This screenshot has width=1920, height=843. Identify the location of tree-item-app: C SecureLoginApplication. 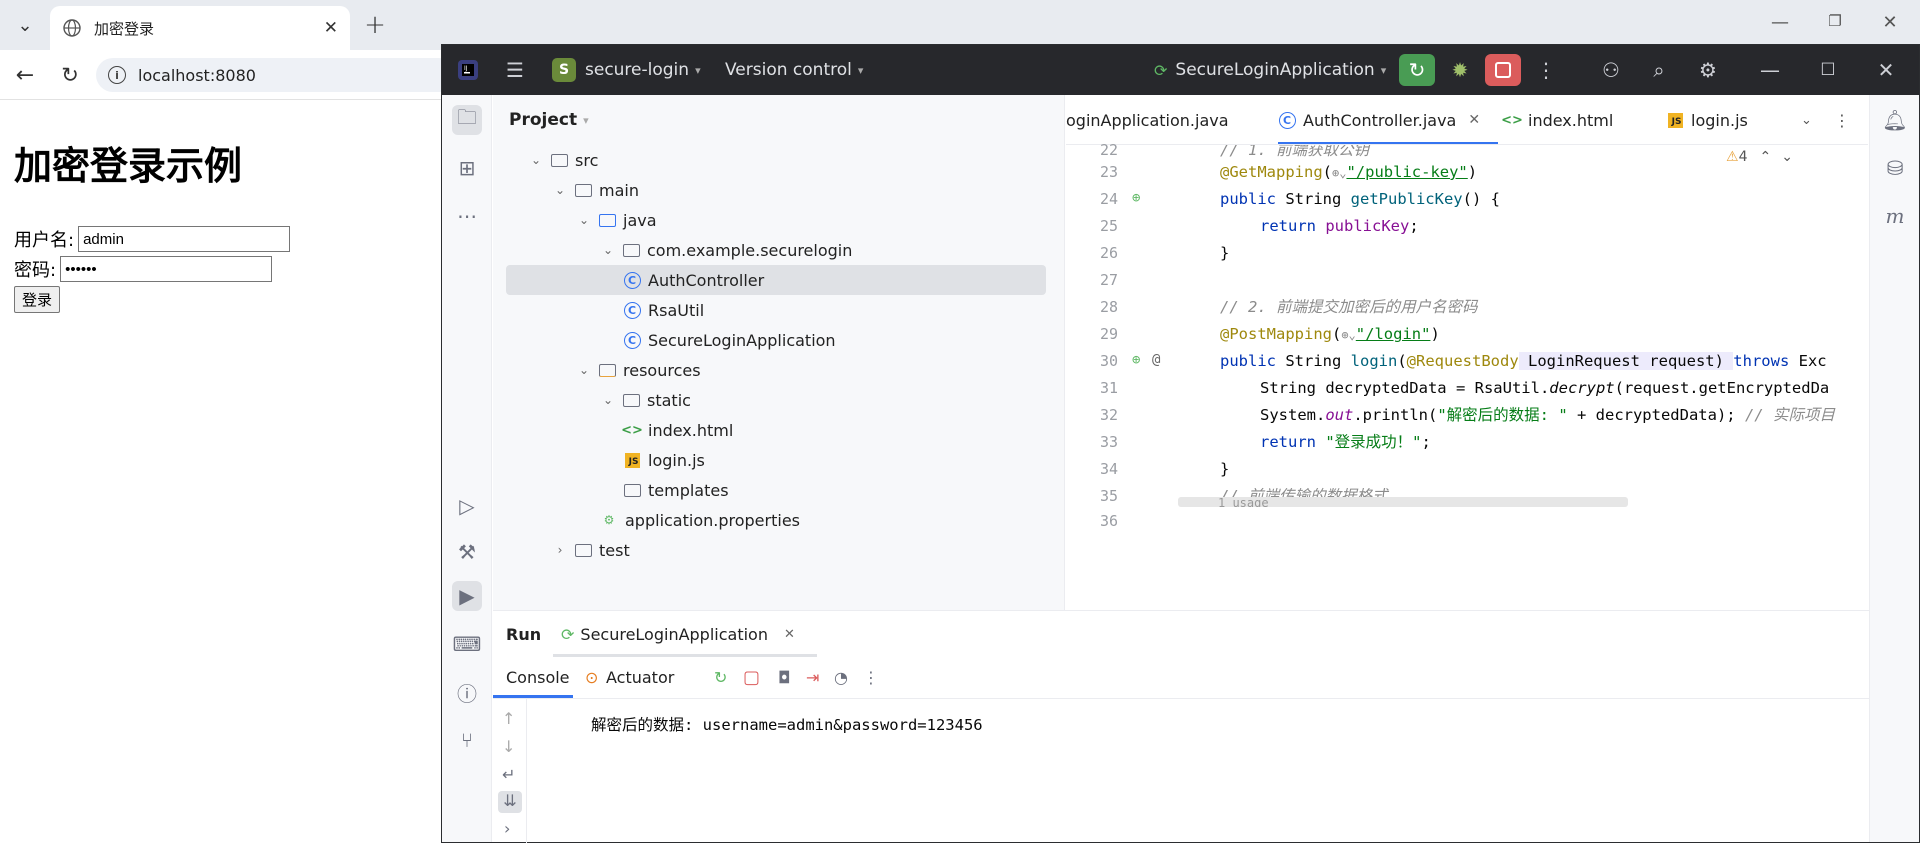
(773, 340).